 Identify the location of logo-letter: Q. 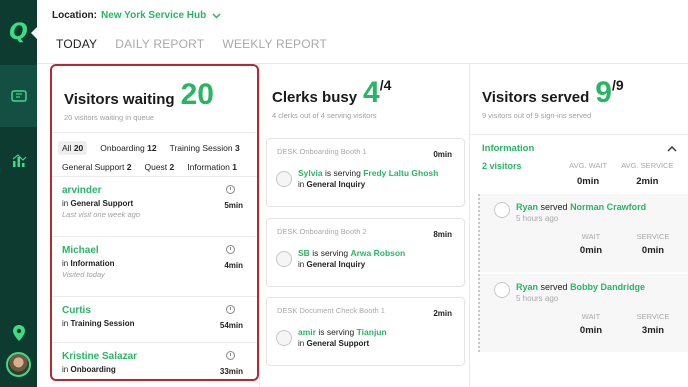
(18, 32).